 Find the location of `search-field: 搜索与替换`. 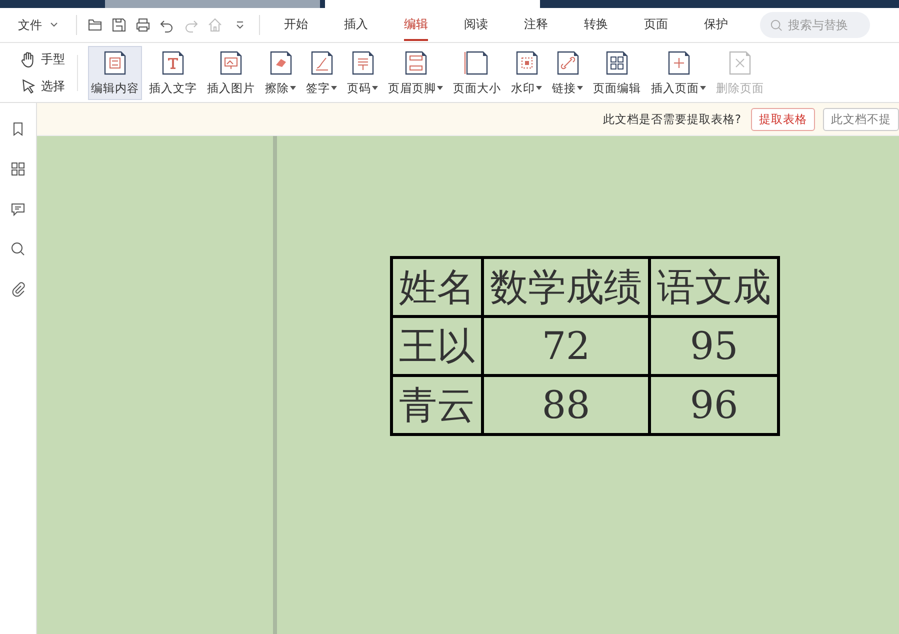

search-field: 搜索与替换 is located at coordinates (815, 25).